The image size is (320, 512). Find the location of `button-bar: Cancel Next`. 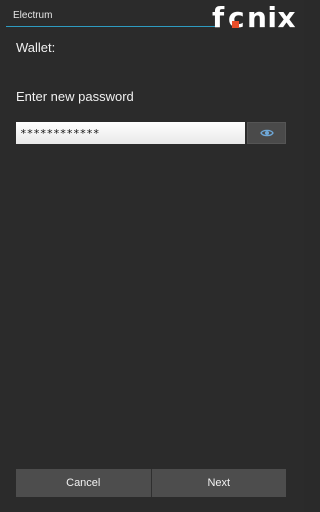

button-bar: Cancel Next is located at coordinates (151, 483).